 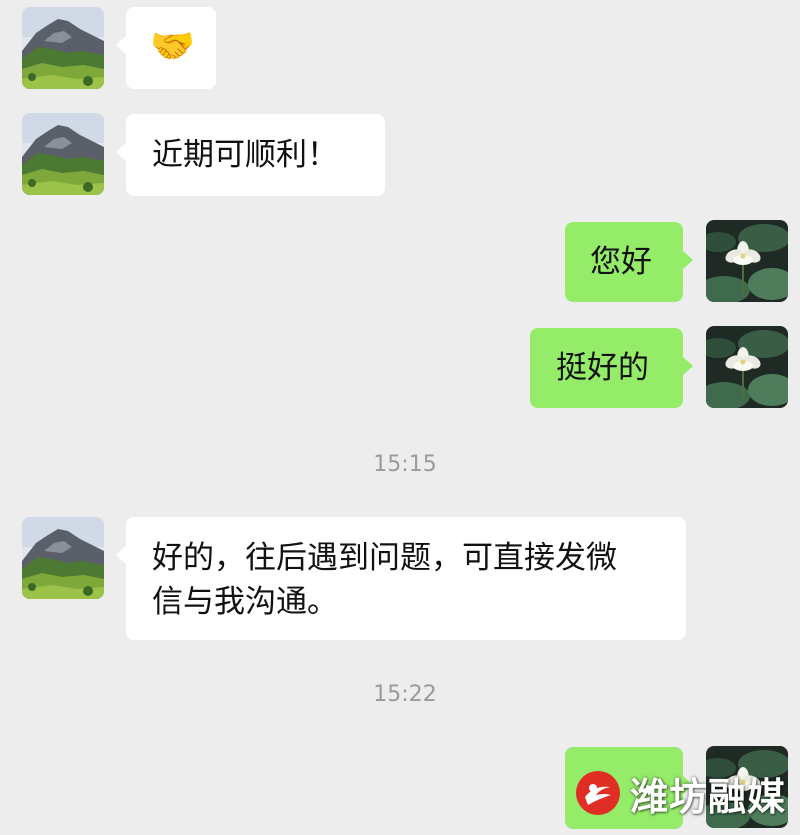 What do you see at coordinates (172, 46) in the screenshot?
I see `handshake-emoji: 🤝` at bounding box center [172, 46].